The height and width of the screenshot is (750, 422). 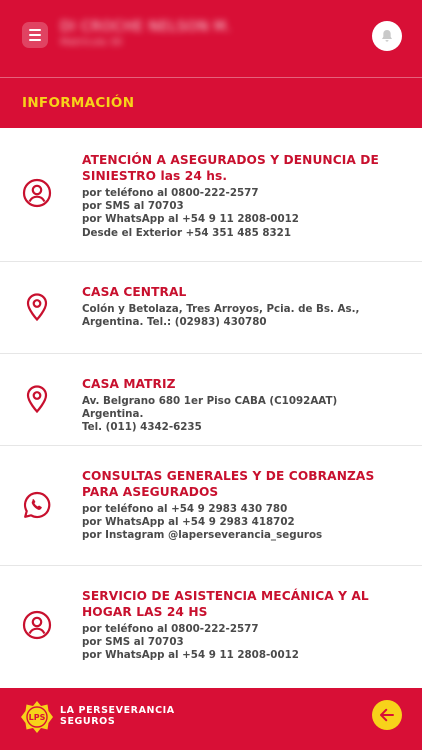 I want to click on brand-line-2: SEGUROS, so click(x=88, y=721).